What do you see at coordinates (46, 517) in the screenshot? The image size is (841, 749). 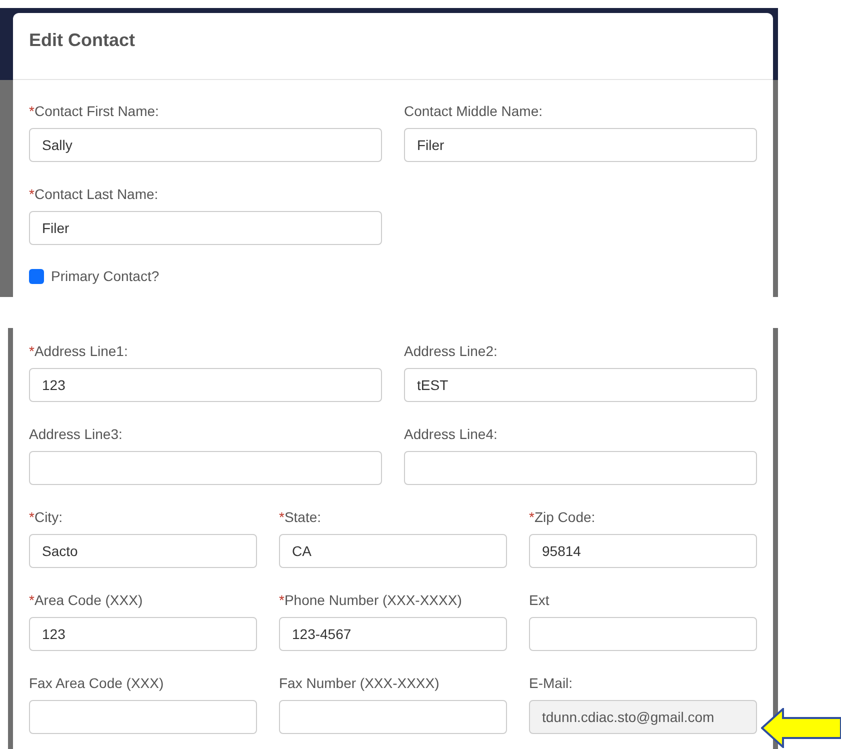 I see `field-label: *City:` at bounding box center [46, 517].